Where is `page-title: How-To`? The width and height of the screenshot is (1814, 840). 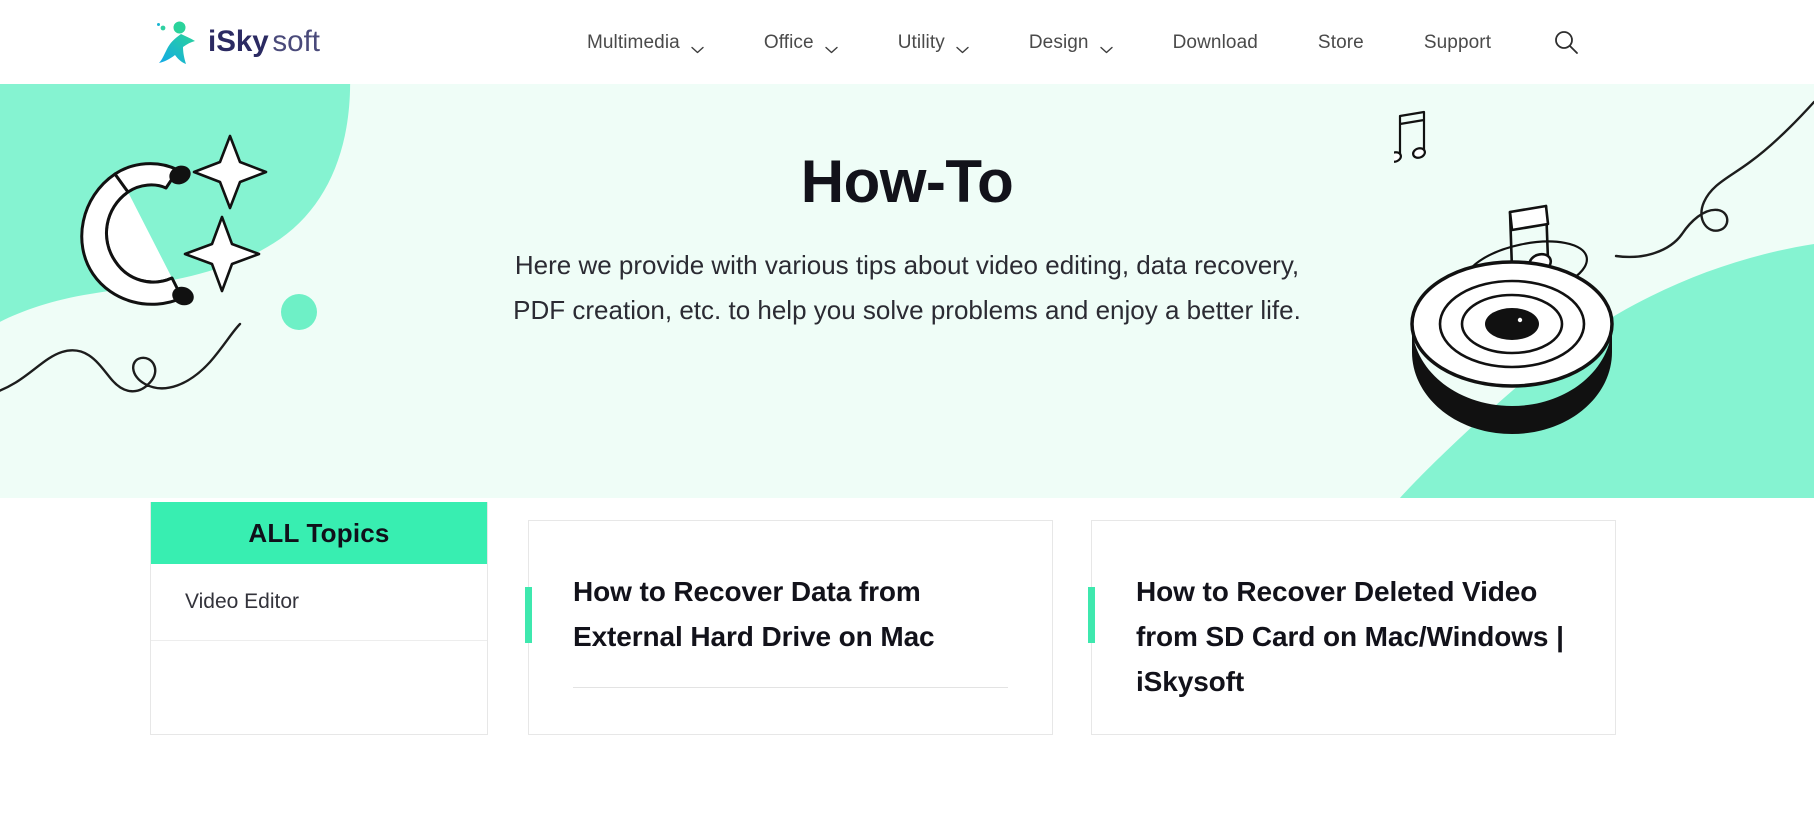
page-title: How-To is located at coordinates (907, 181).